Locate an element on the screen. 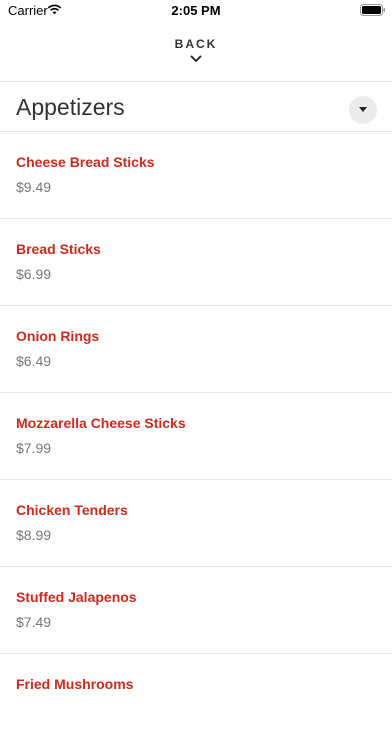 Image resolution: width=392 pixels, height=740 pixels. item-name: Fried Mushrooms is located at coordinates (75, 684).